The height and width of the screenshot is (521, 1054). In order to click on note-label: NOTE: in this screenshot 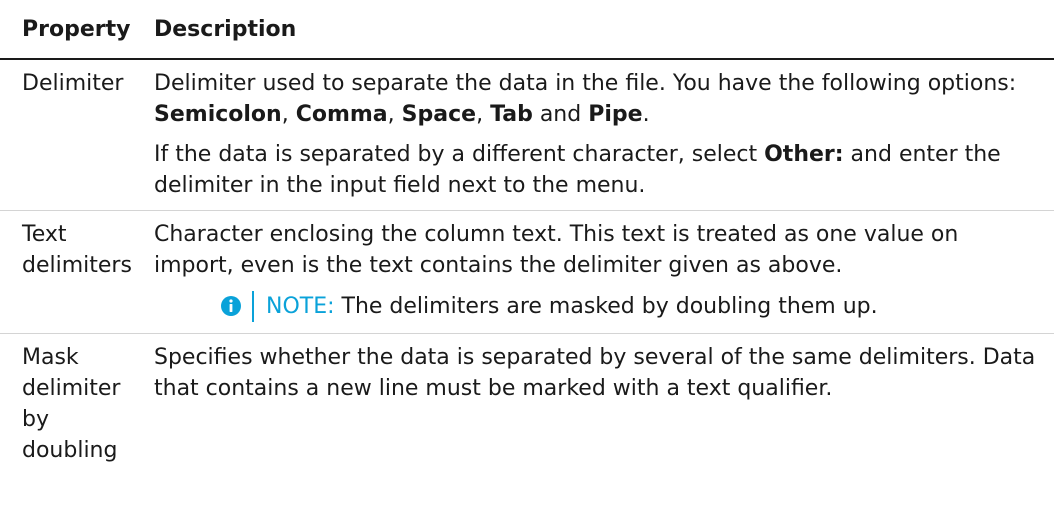, I will do `click(300, 306)`.